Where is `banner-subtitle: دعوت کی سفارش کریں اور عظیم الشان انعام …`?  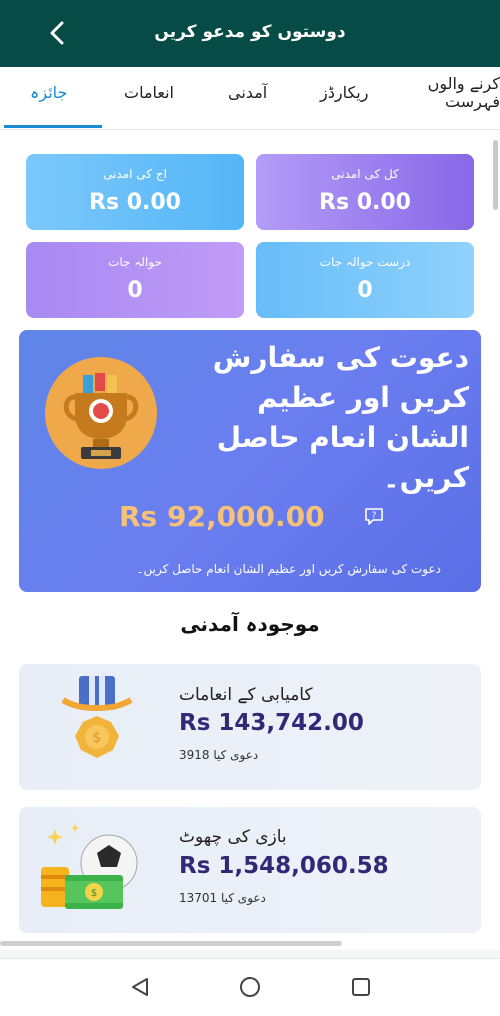
banner-subtitle: دعوت کی سفارش کریں اور عظیم الشان انعام … is located at coordinates (288, 569).